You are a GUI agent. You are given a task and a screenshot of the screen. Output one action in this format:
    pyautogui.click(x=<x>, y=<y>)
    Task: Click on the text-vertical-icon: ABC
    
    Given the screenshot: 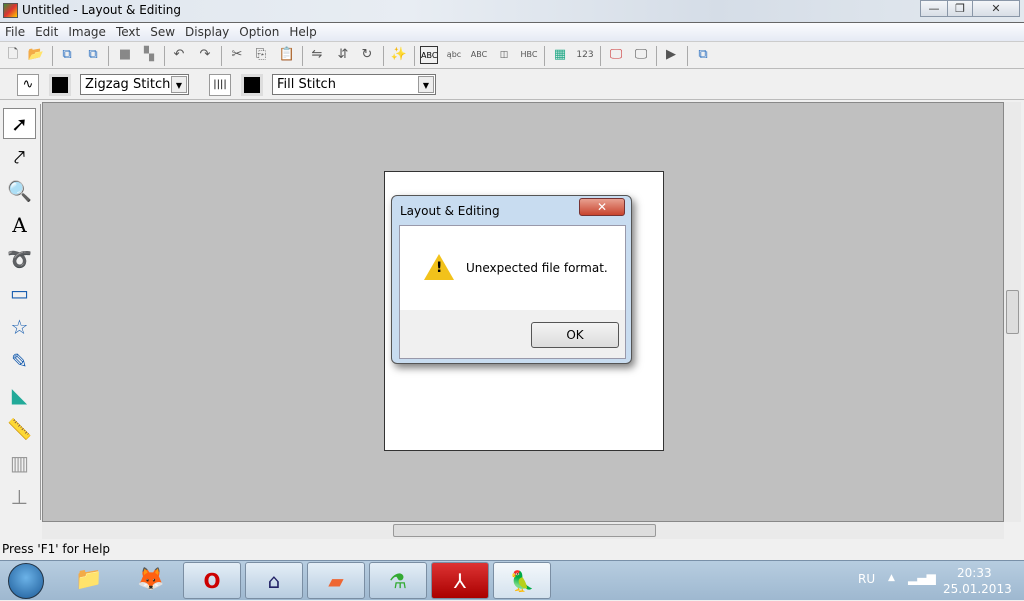 What is the action you would take?
    pyautogui.click(x=479, y=55)
    